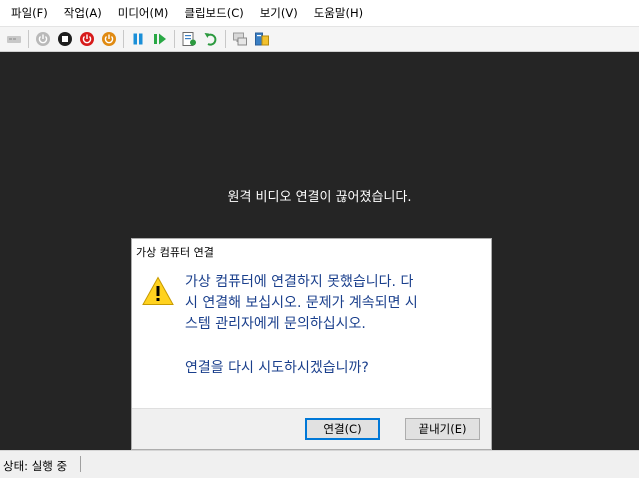 Image resolution: width=639 pixels, height=478 pixels. I want to click on shut-down-icon, so click(87, 39).